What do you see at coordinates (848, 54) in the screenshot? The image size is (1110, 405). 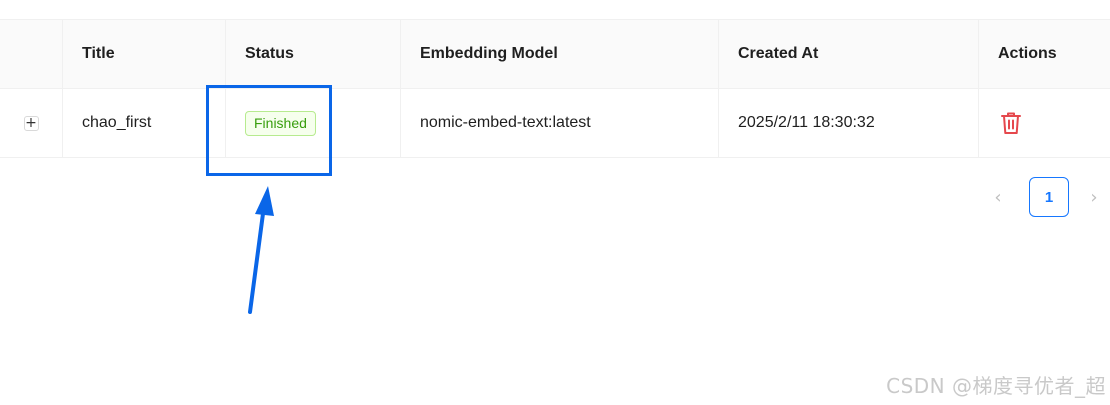 I see `header-created-at: Created At` at bounding box center [848, 54].